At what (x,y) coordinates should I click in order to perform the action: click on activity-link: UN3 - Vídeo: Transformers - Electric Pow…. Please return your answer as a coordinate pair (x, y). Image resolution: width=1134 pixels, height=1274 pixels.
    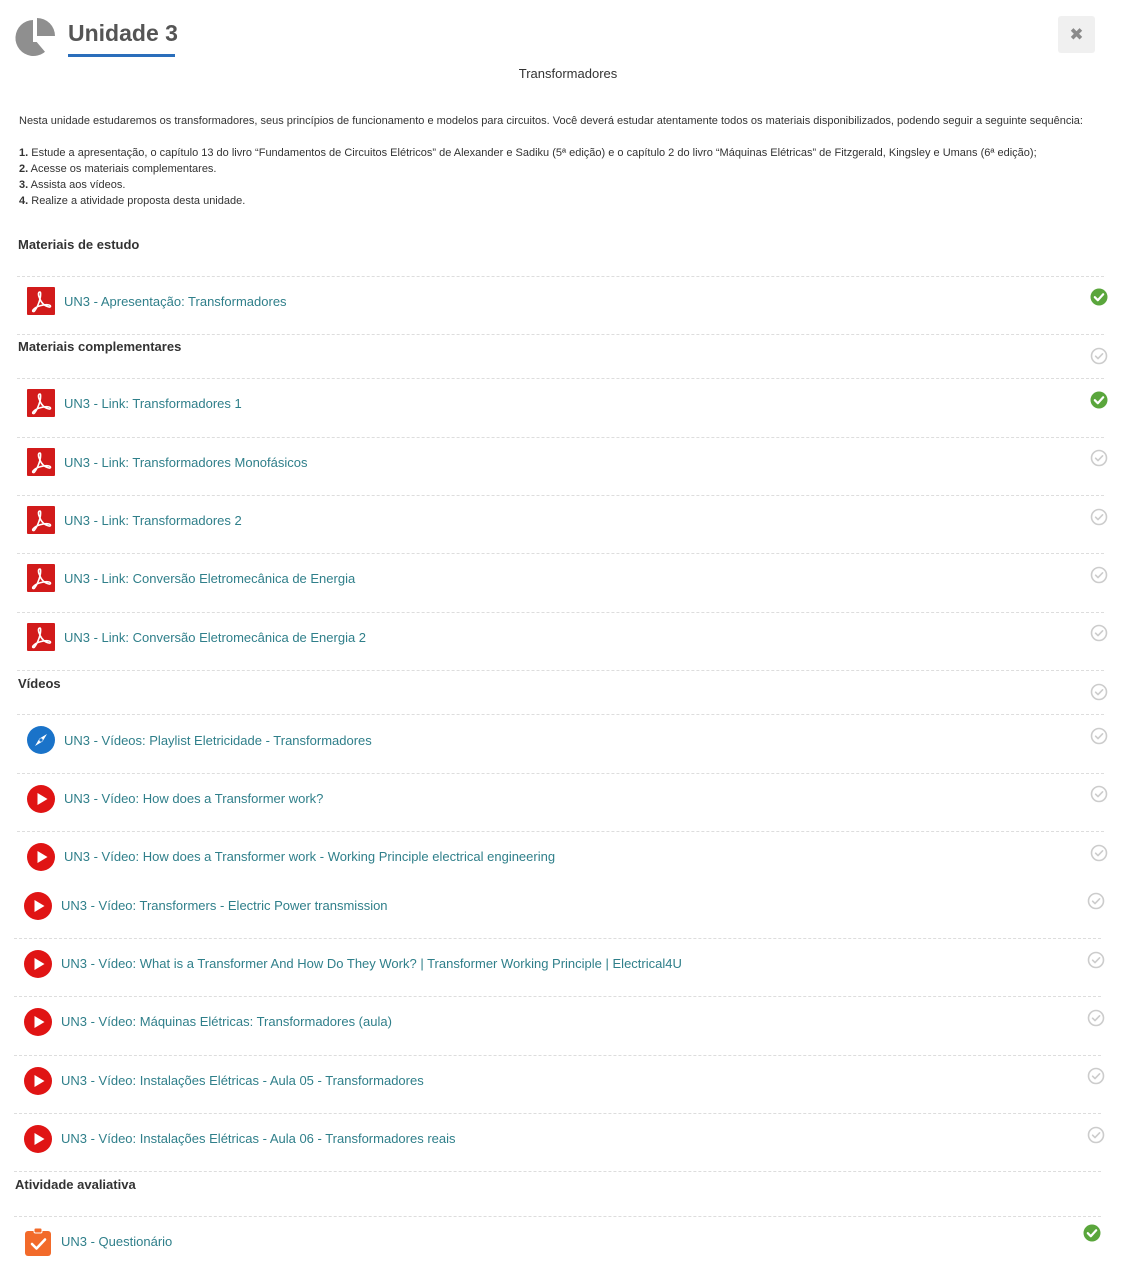
    Looking at the image, I should click on (224, 905).